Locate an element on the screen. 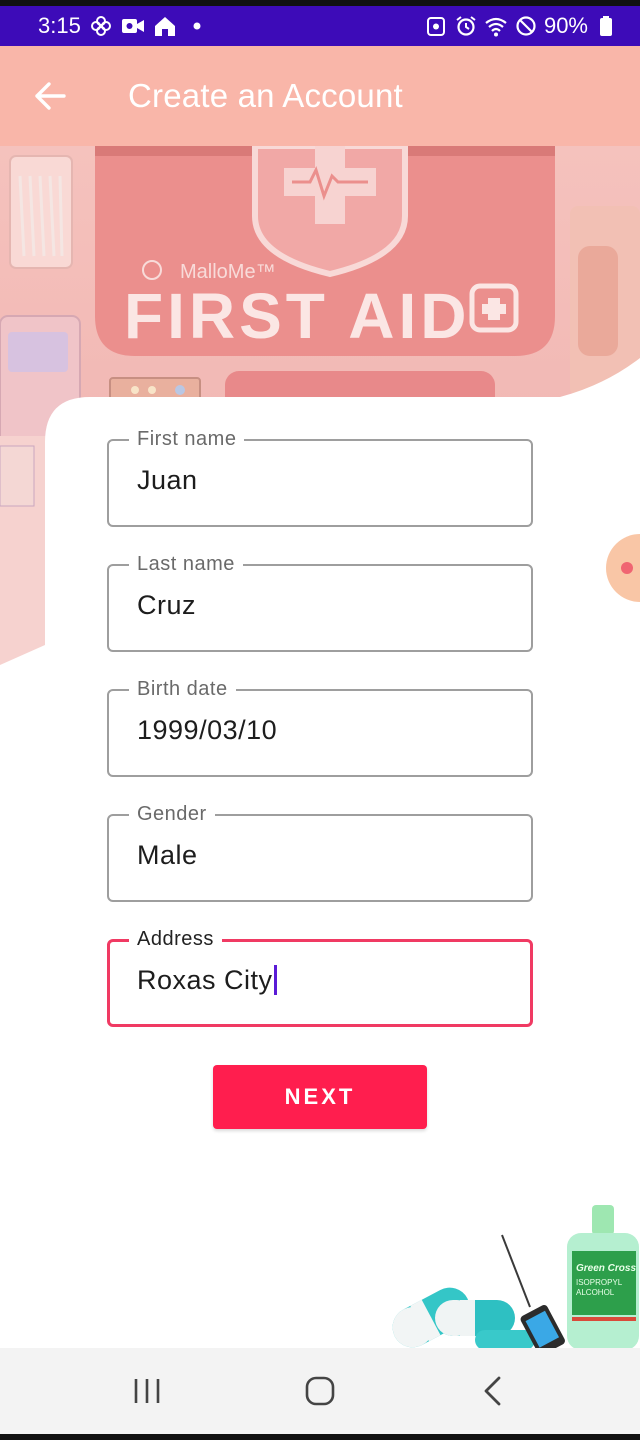 The image size is (640, 1440). pinwheel-icon is located at coordinates (101, 26).